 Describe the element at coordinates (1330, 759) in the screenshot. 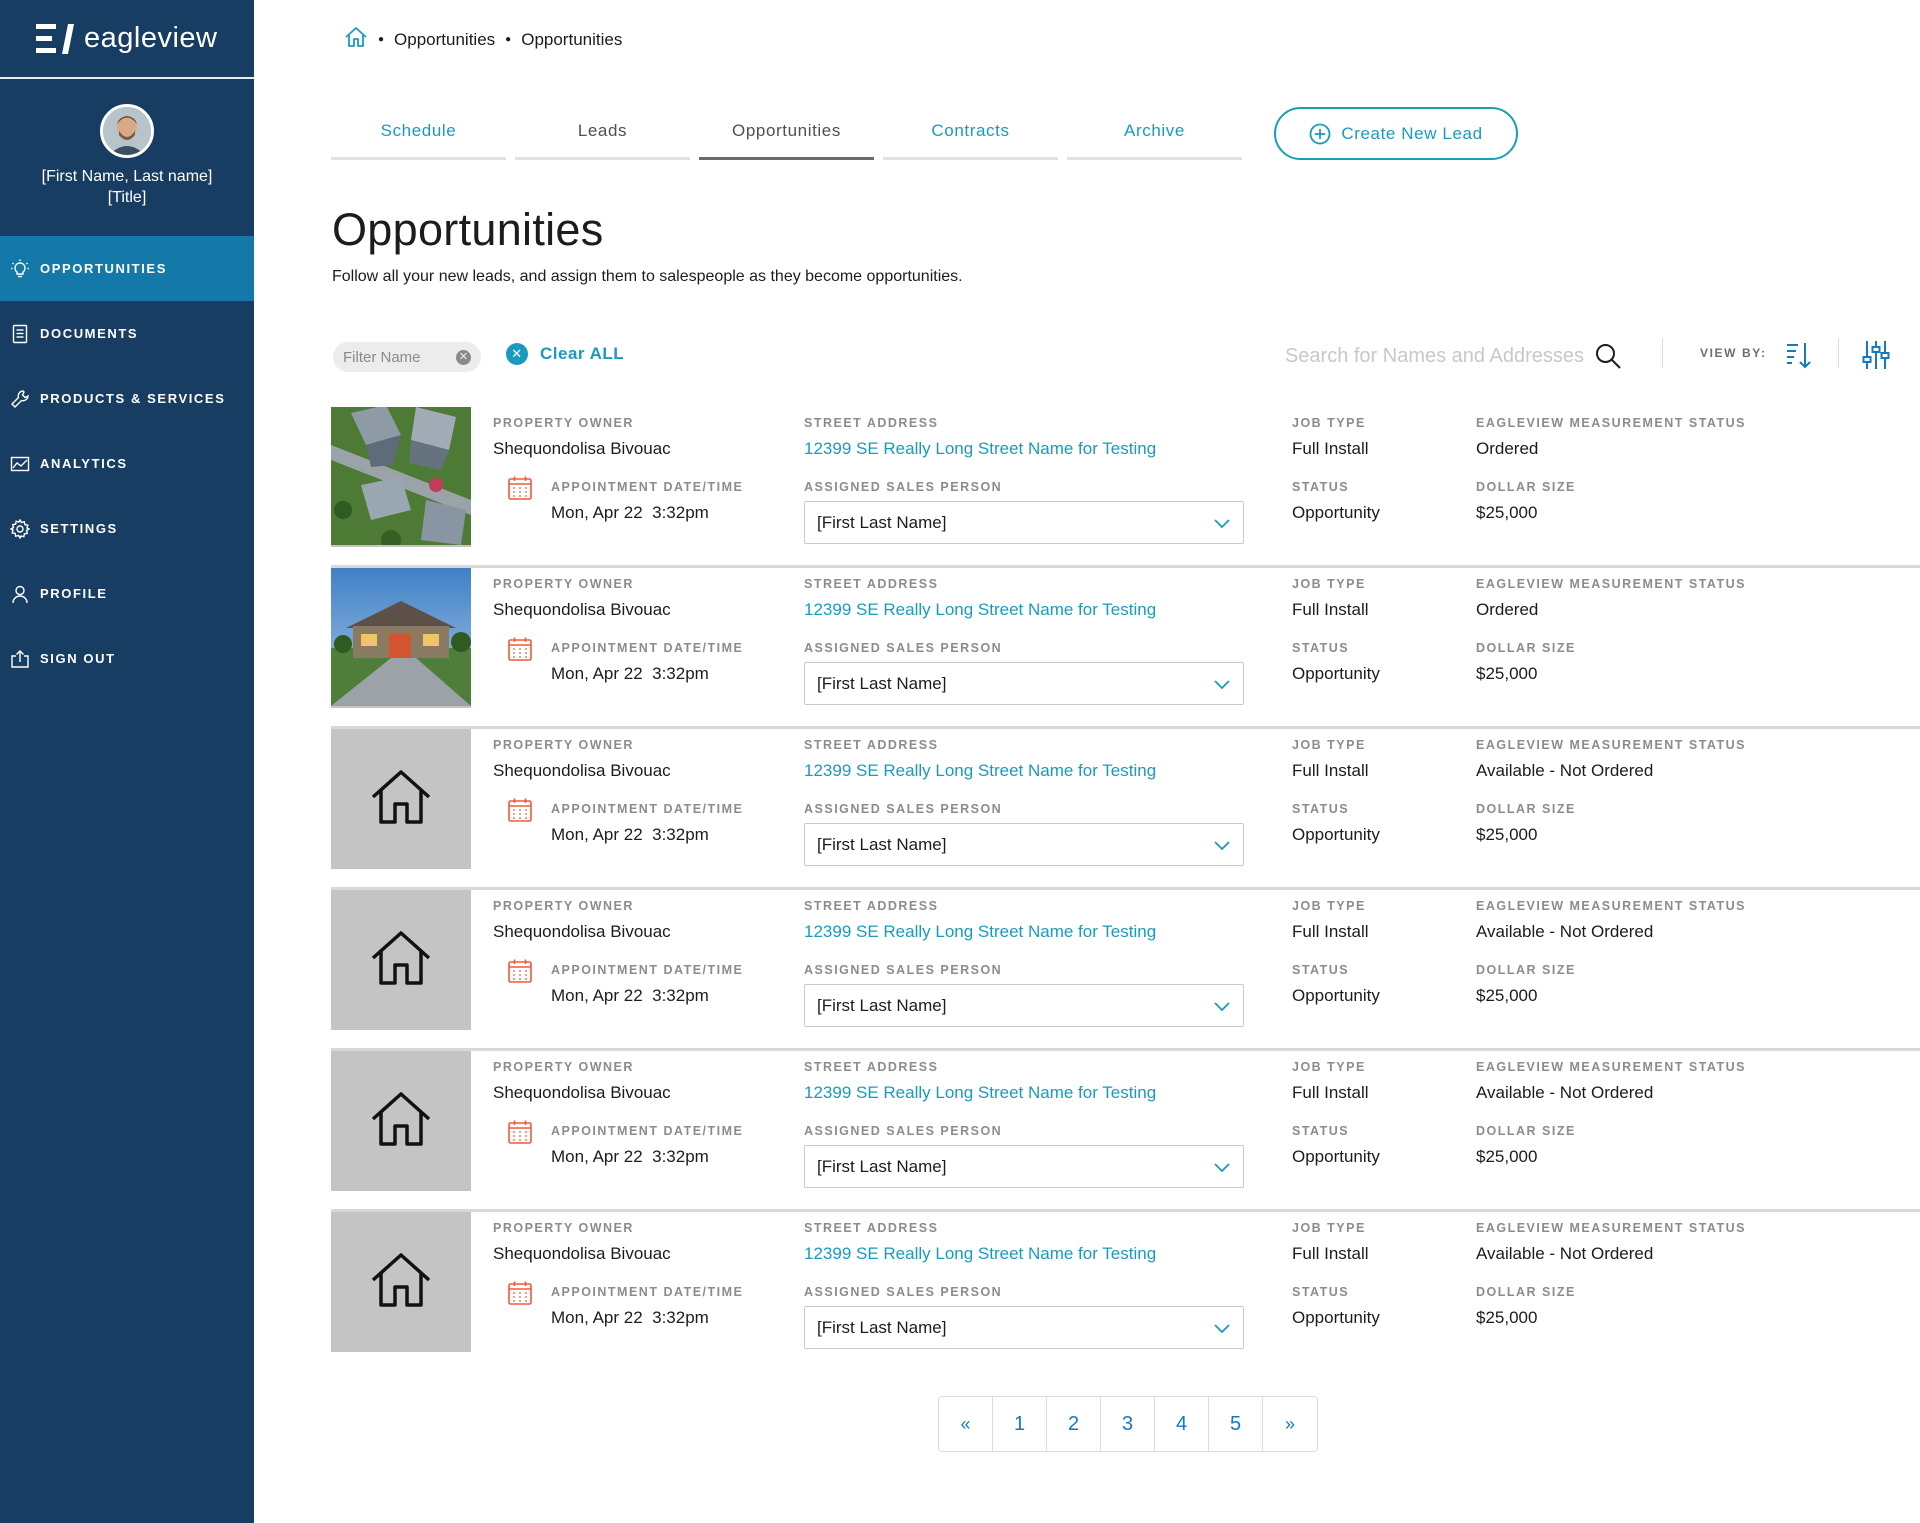

I see `job-type-field: JOB TYPE Full Install` at that location.